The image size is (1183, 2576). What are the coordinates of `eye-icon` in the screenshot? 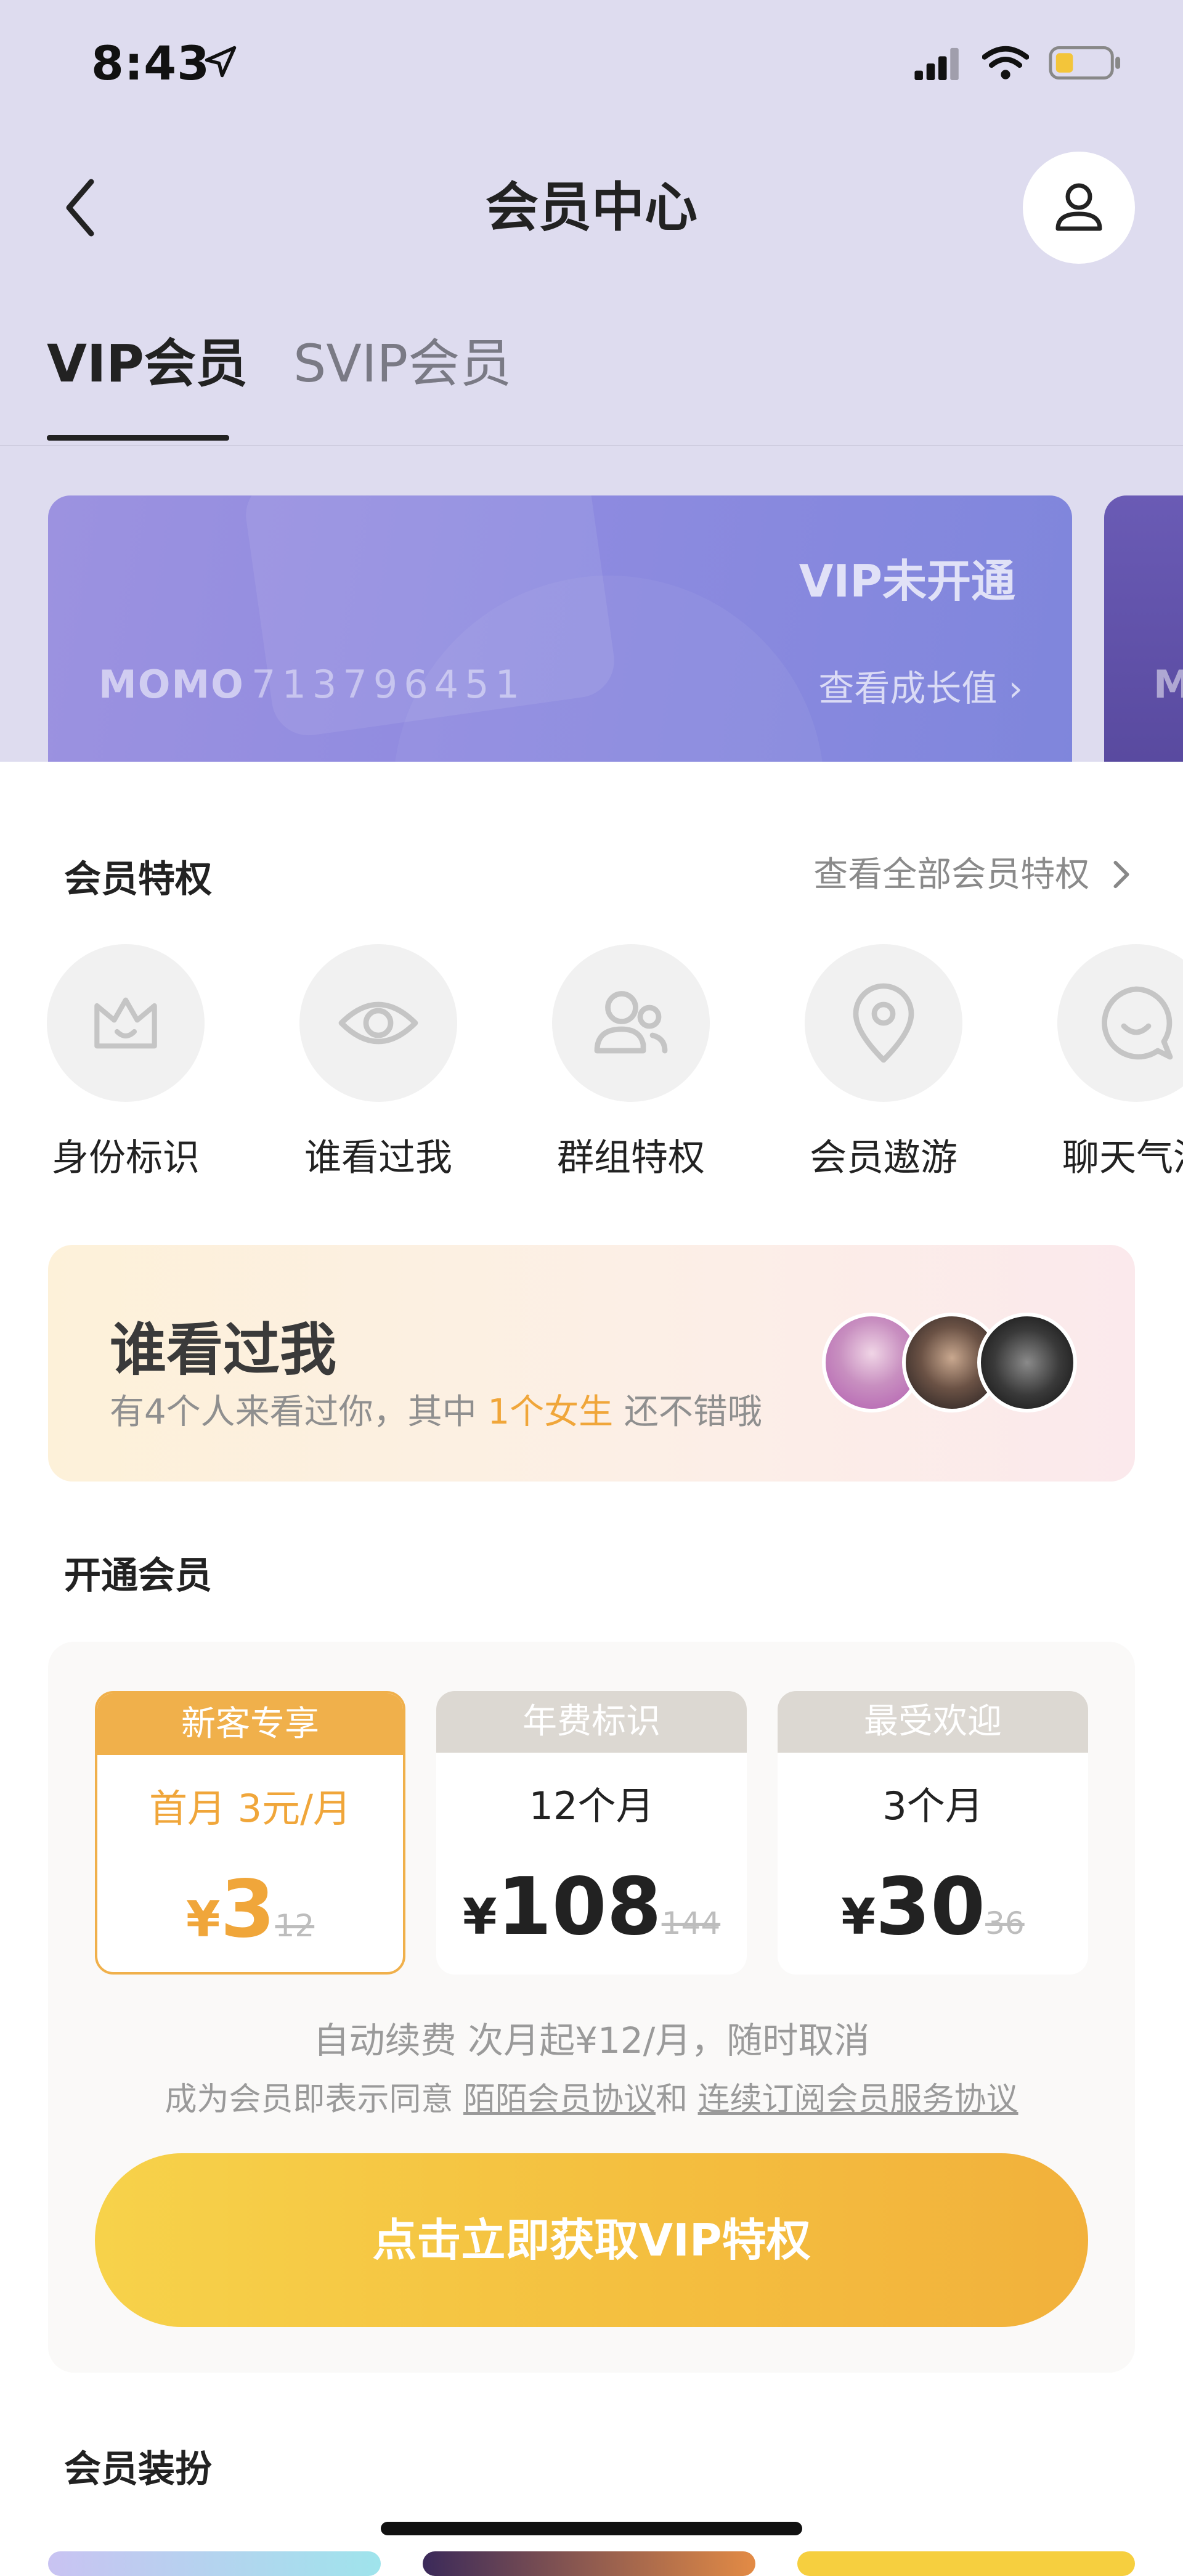 It's located at (378, 1023).